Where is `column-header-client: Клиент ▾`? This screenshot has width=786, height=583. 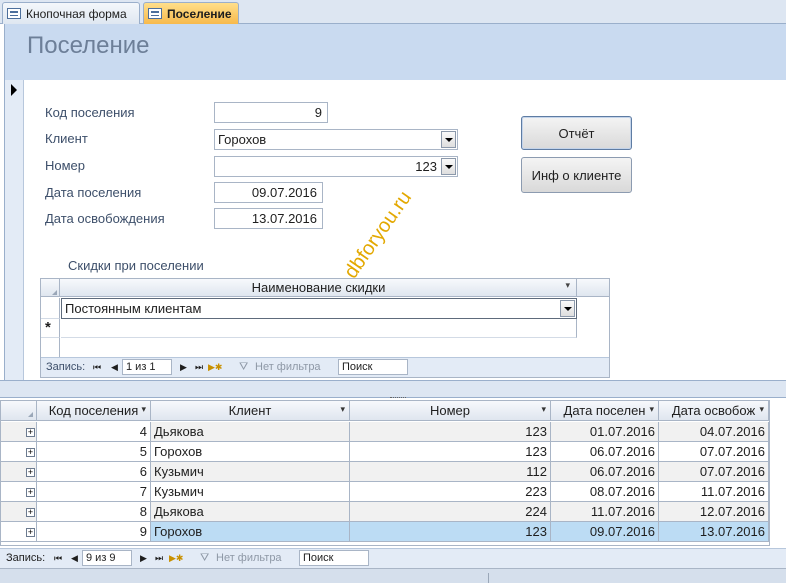
column-header-client: Клиент ▾ is located at coordinates (250, 411).